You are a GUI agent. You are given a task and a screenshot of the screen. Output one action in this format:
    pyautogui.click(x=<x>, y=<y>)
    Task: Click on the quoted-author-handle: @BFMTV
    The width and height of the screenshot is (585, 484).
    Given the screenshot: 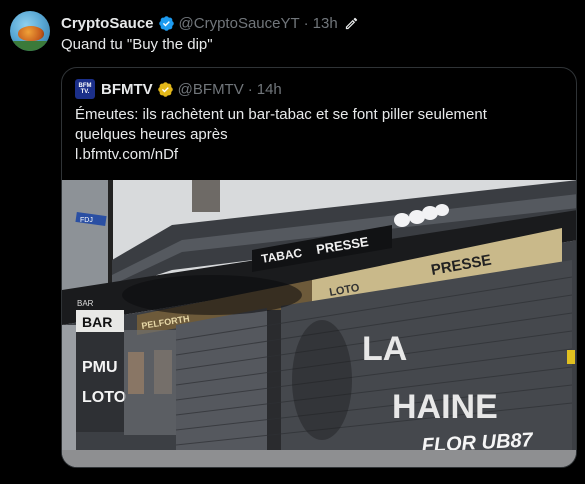 What is the action you would take?
    pyautogui.click(x=211, y=89)
    